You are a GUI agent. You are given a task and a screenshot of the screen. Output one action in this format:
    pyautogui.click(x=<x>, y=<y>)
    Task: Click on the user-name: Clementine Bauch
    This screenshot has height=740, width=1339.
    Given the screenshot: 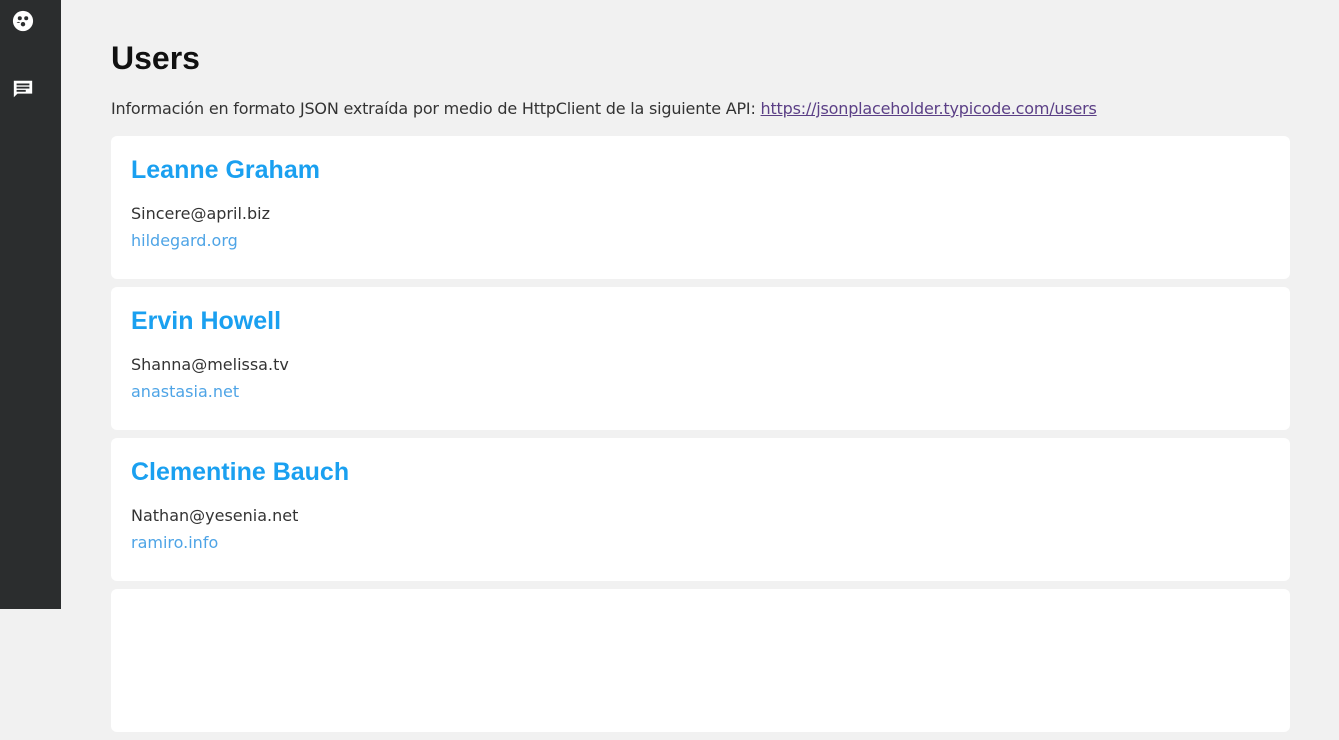 What is the action you would take?
    pyautogui.click(x=240, y=472)
    